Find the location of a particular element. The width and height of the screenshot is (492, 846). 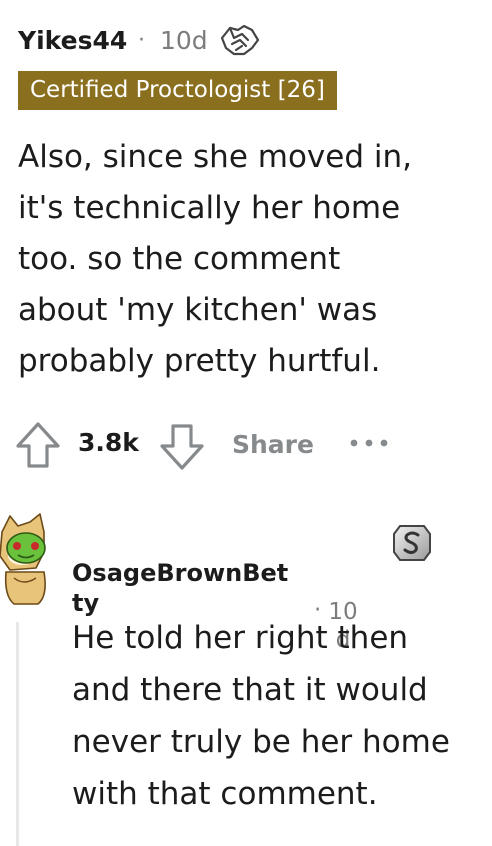

comment-body-line: never truly be her home is located at coordinates (261, 742).